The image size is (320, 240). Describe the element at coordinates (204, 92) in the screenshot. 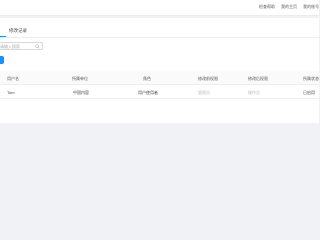

I see `cell-before: 管理员` at that location.